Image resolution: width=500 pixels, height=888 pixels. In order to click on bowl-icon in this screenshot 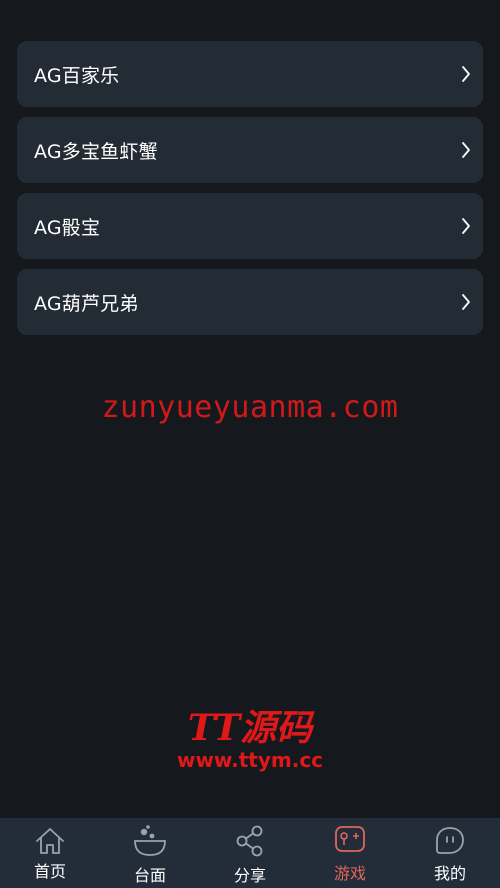, I will do `click(150, 840)`.